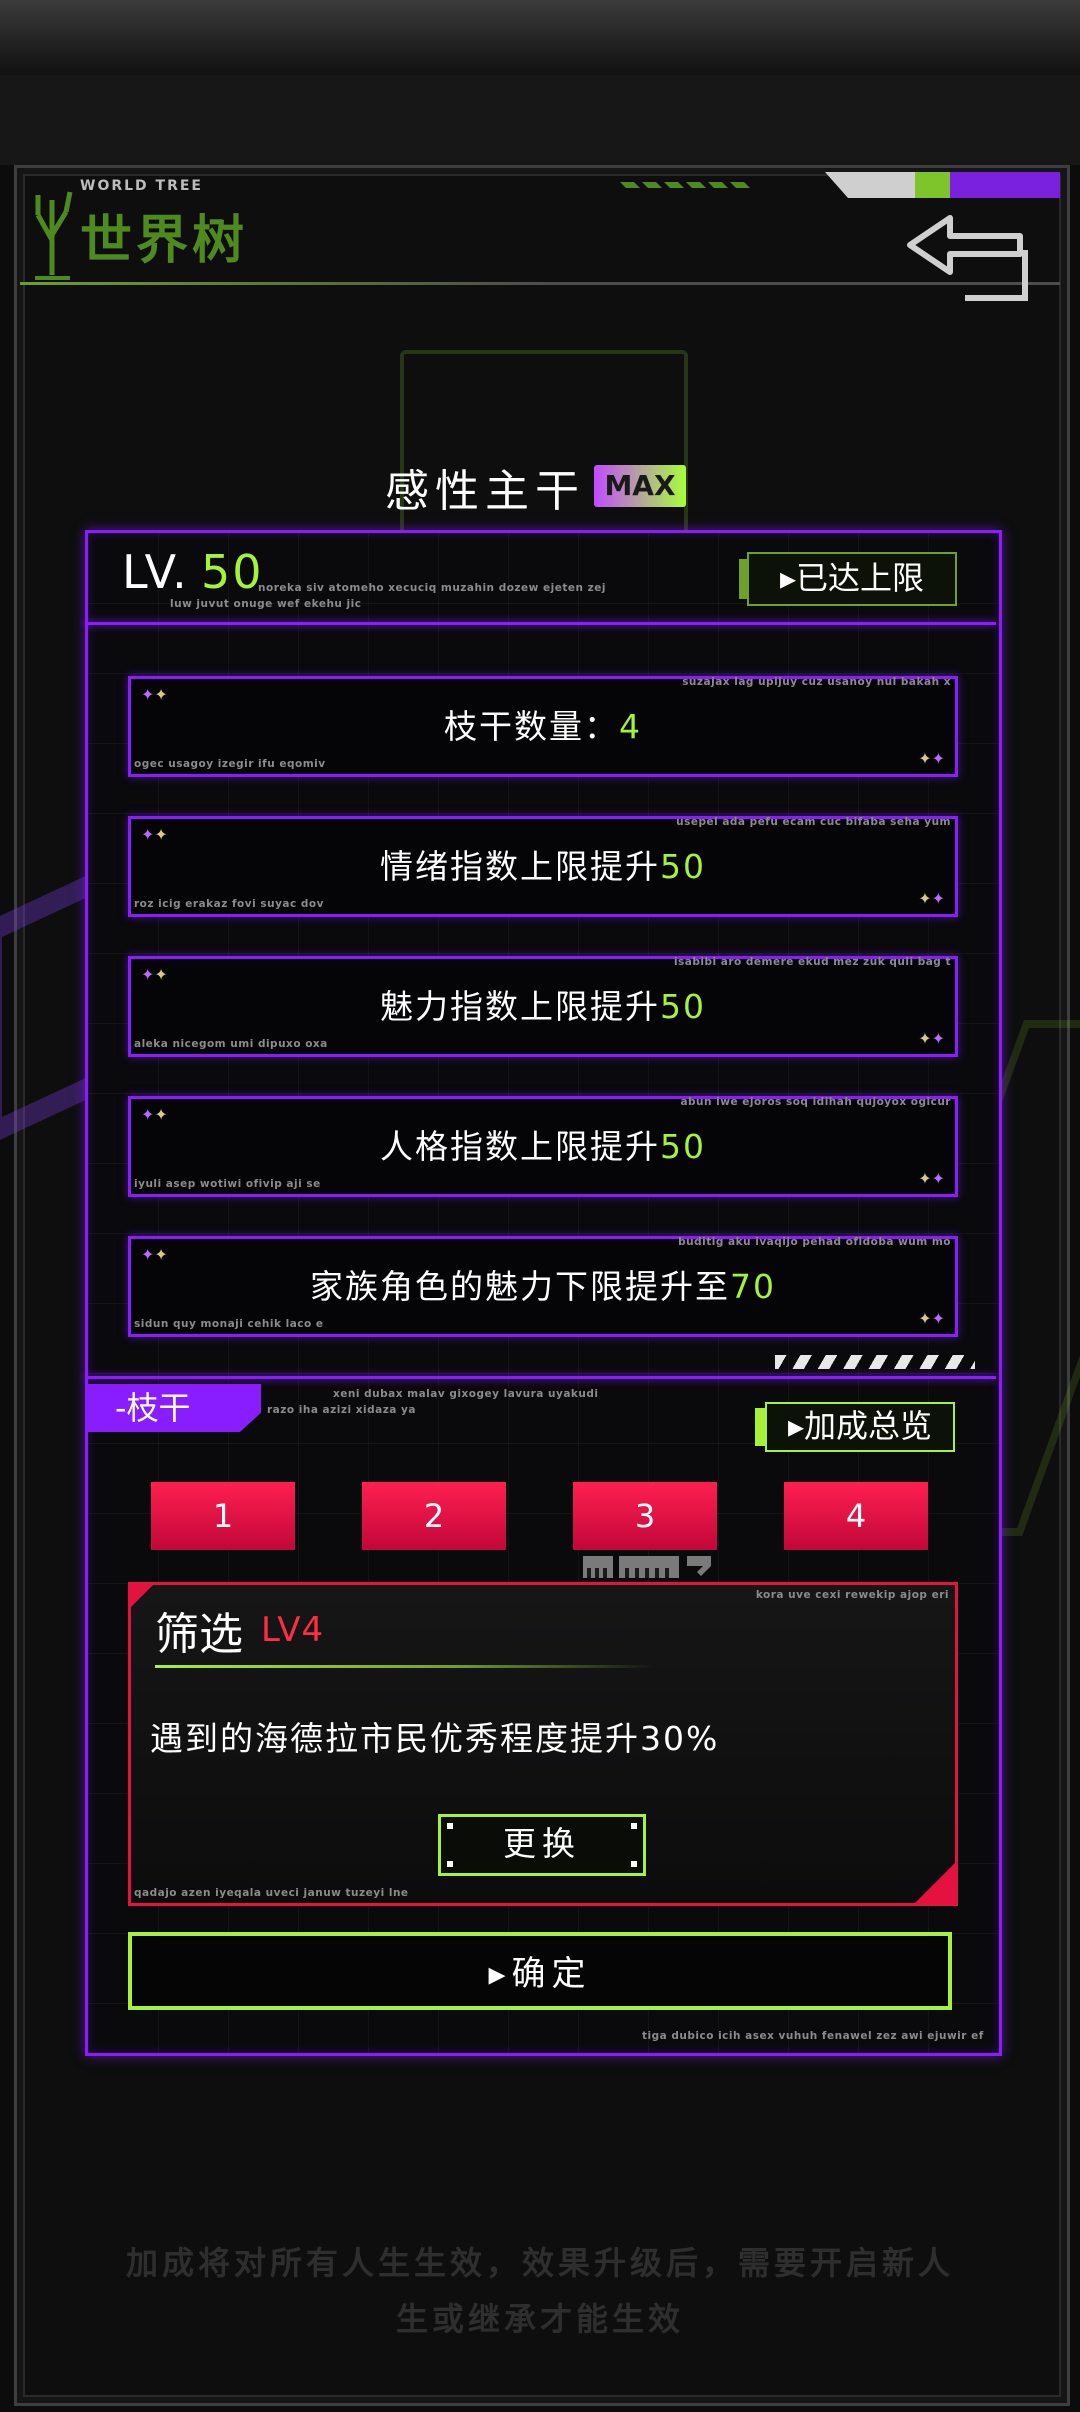  I want to click on skill-caption: kora uve cexi rewekip ajop eri, so click(852, 1595).